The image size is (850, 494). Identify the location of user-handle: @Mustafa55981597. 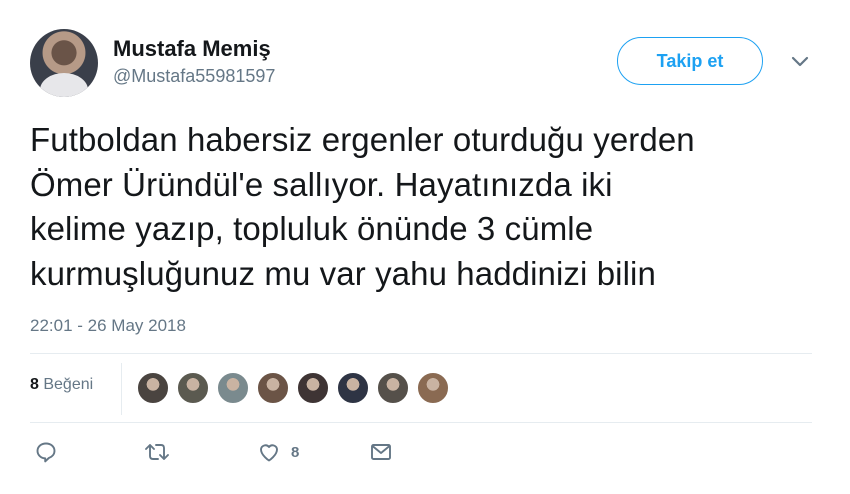
(194, 76).